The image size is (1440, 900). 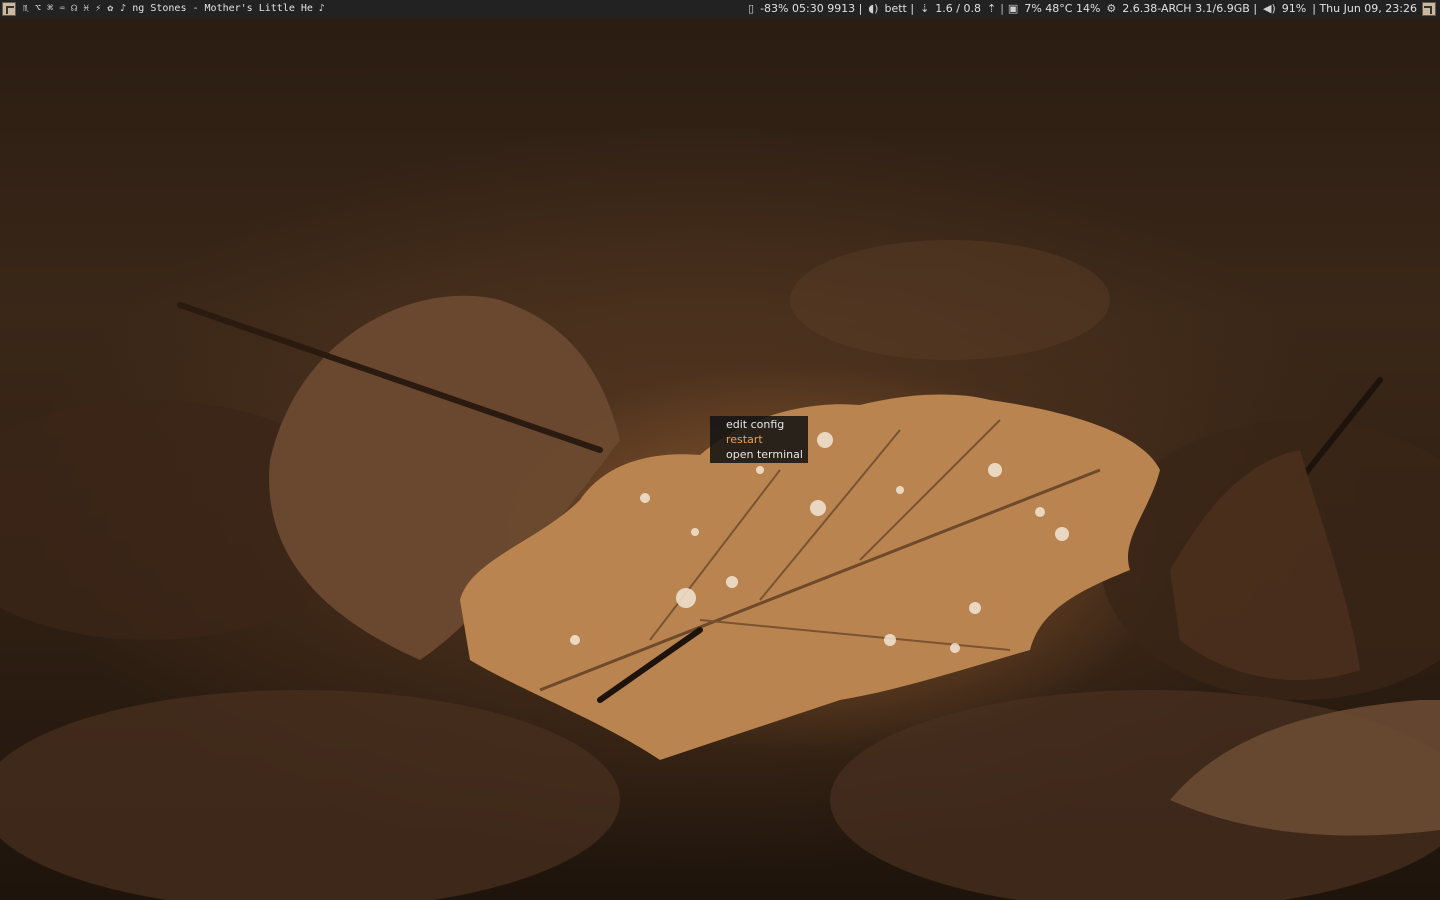 I want to click on now-playing: ♪ ng Stones - Mother's Little He ♪, so click(x=222, y=9).